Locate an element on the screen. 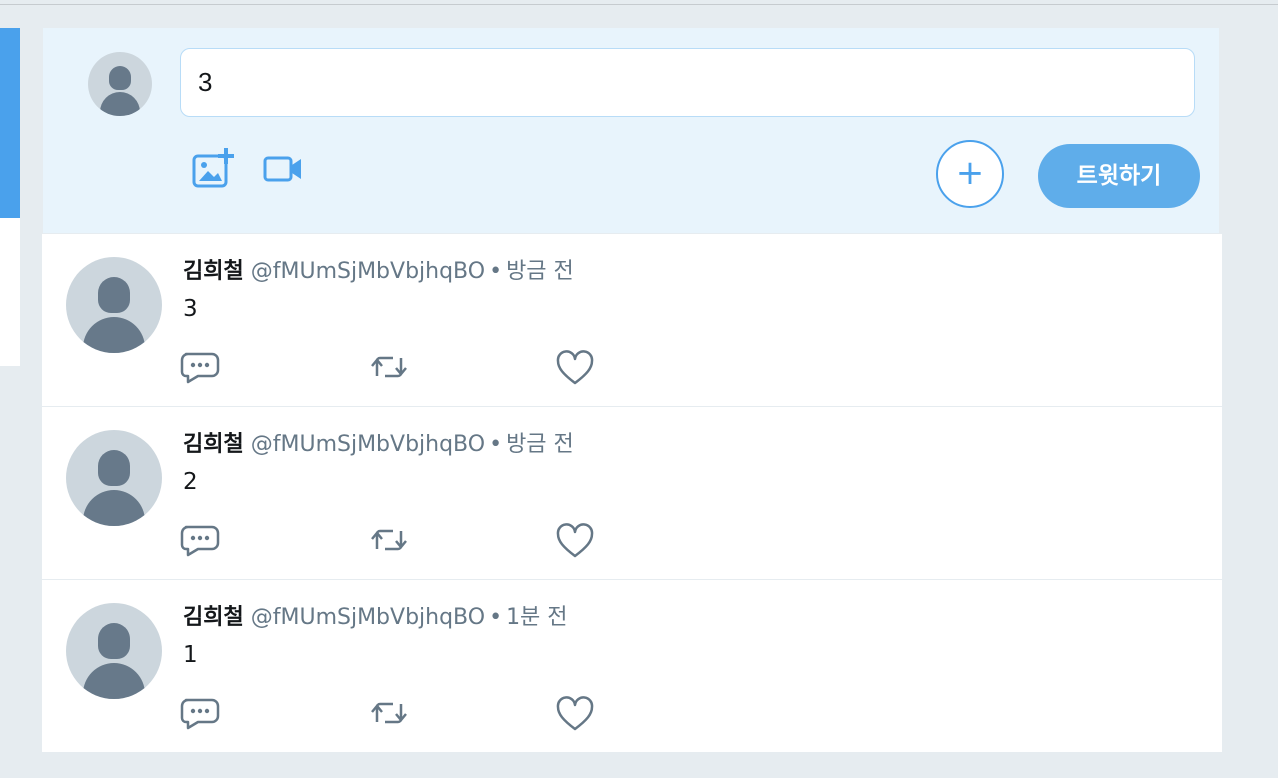 The height and width of the screenshot is (778, 1278). video-icon is located at coordinates (283, 169).